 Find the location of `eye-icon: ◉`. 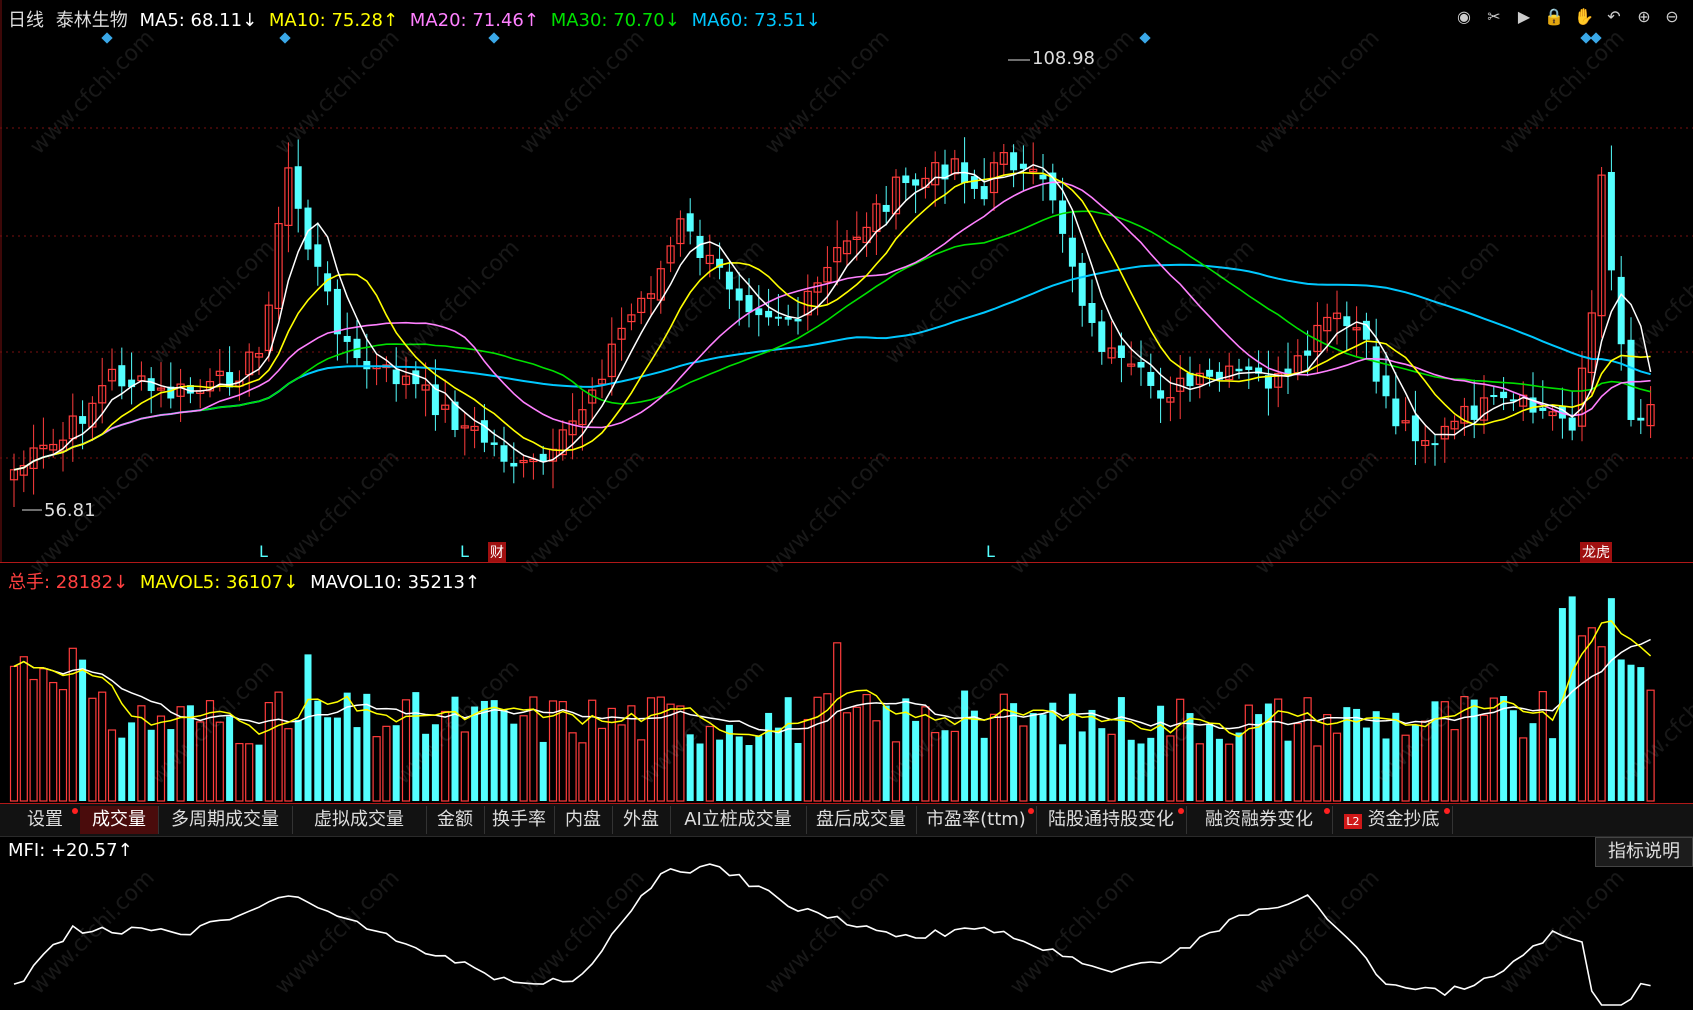

eye-icon: ◉ is located at coordinates (1464, 17).